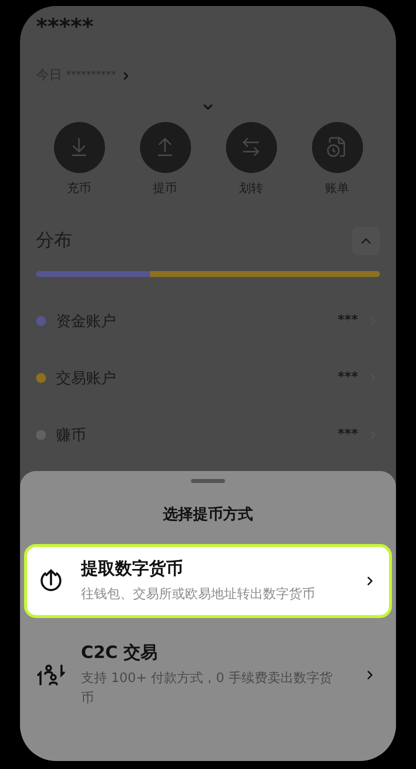 The width and height of the screenshot is (416, 769). Describe the element at coordinates (207, 689) in the screenshot. I see `option-description: 支持 100+ 付款方式，0 手续费卖出数字货币` at that location.